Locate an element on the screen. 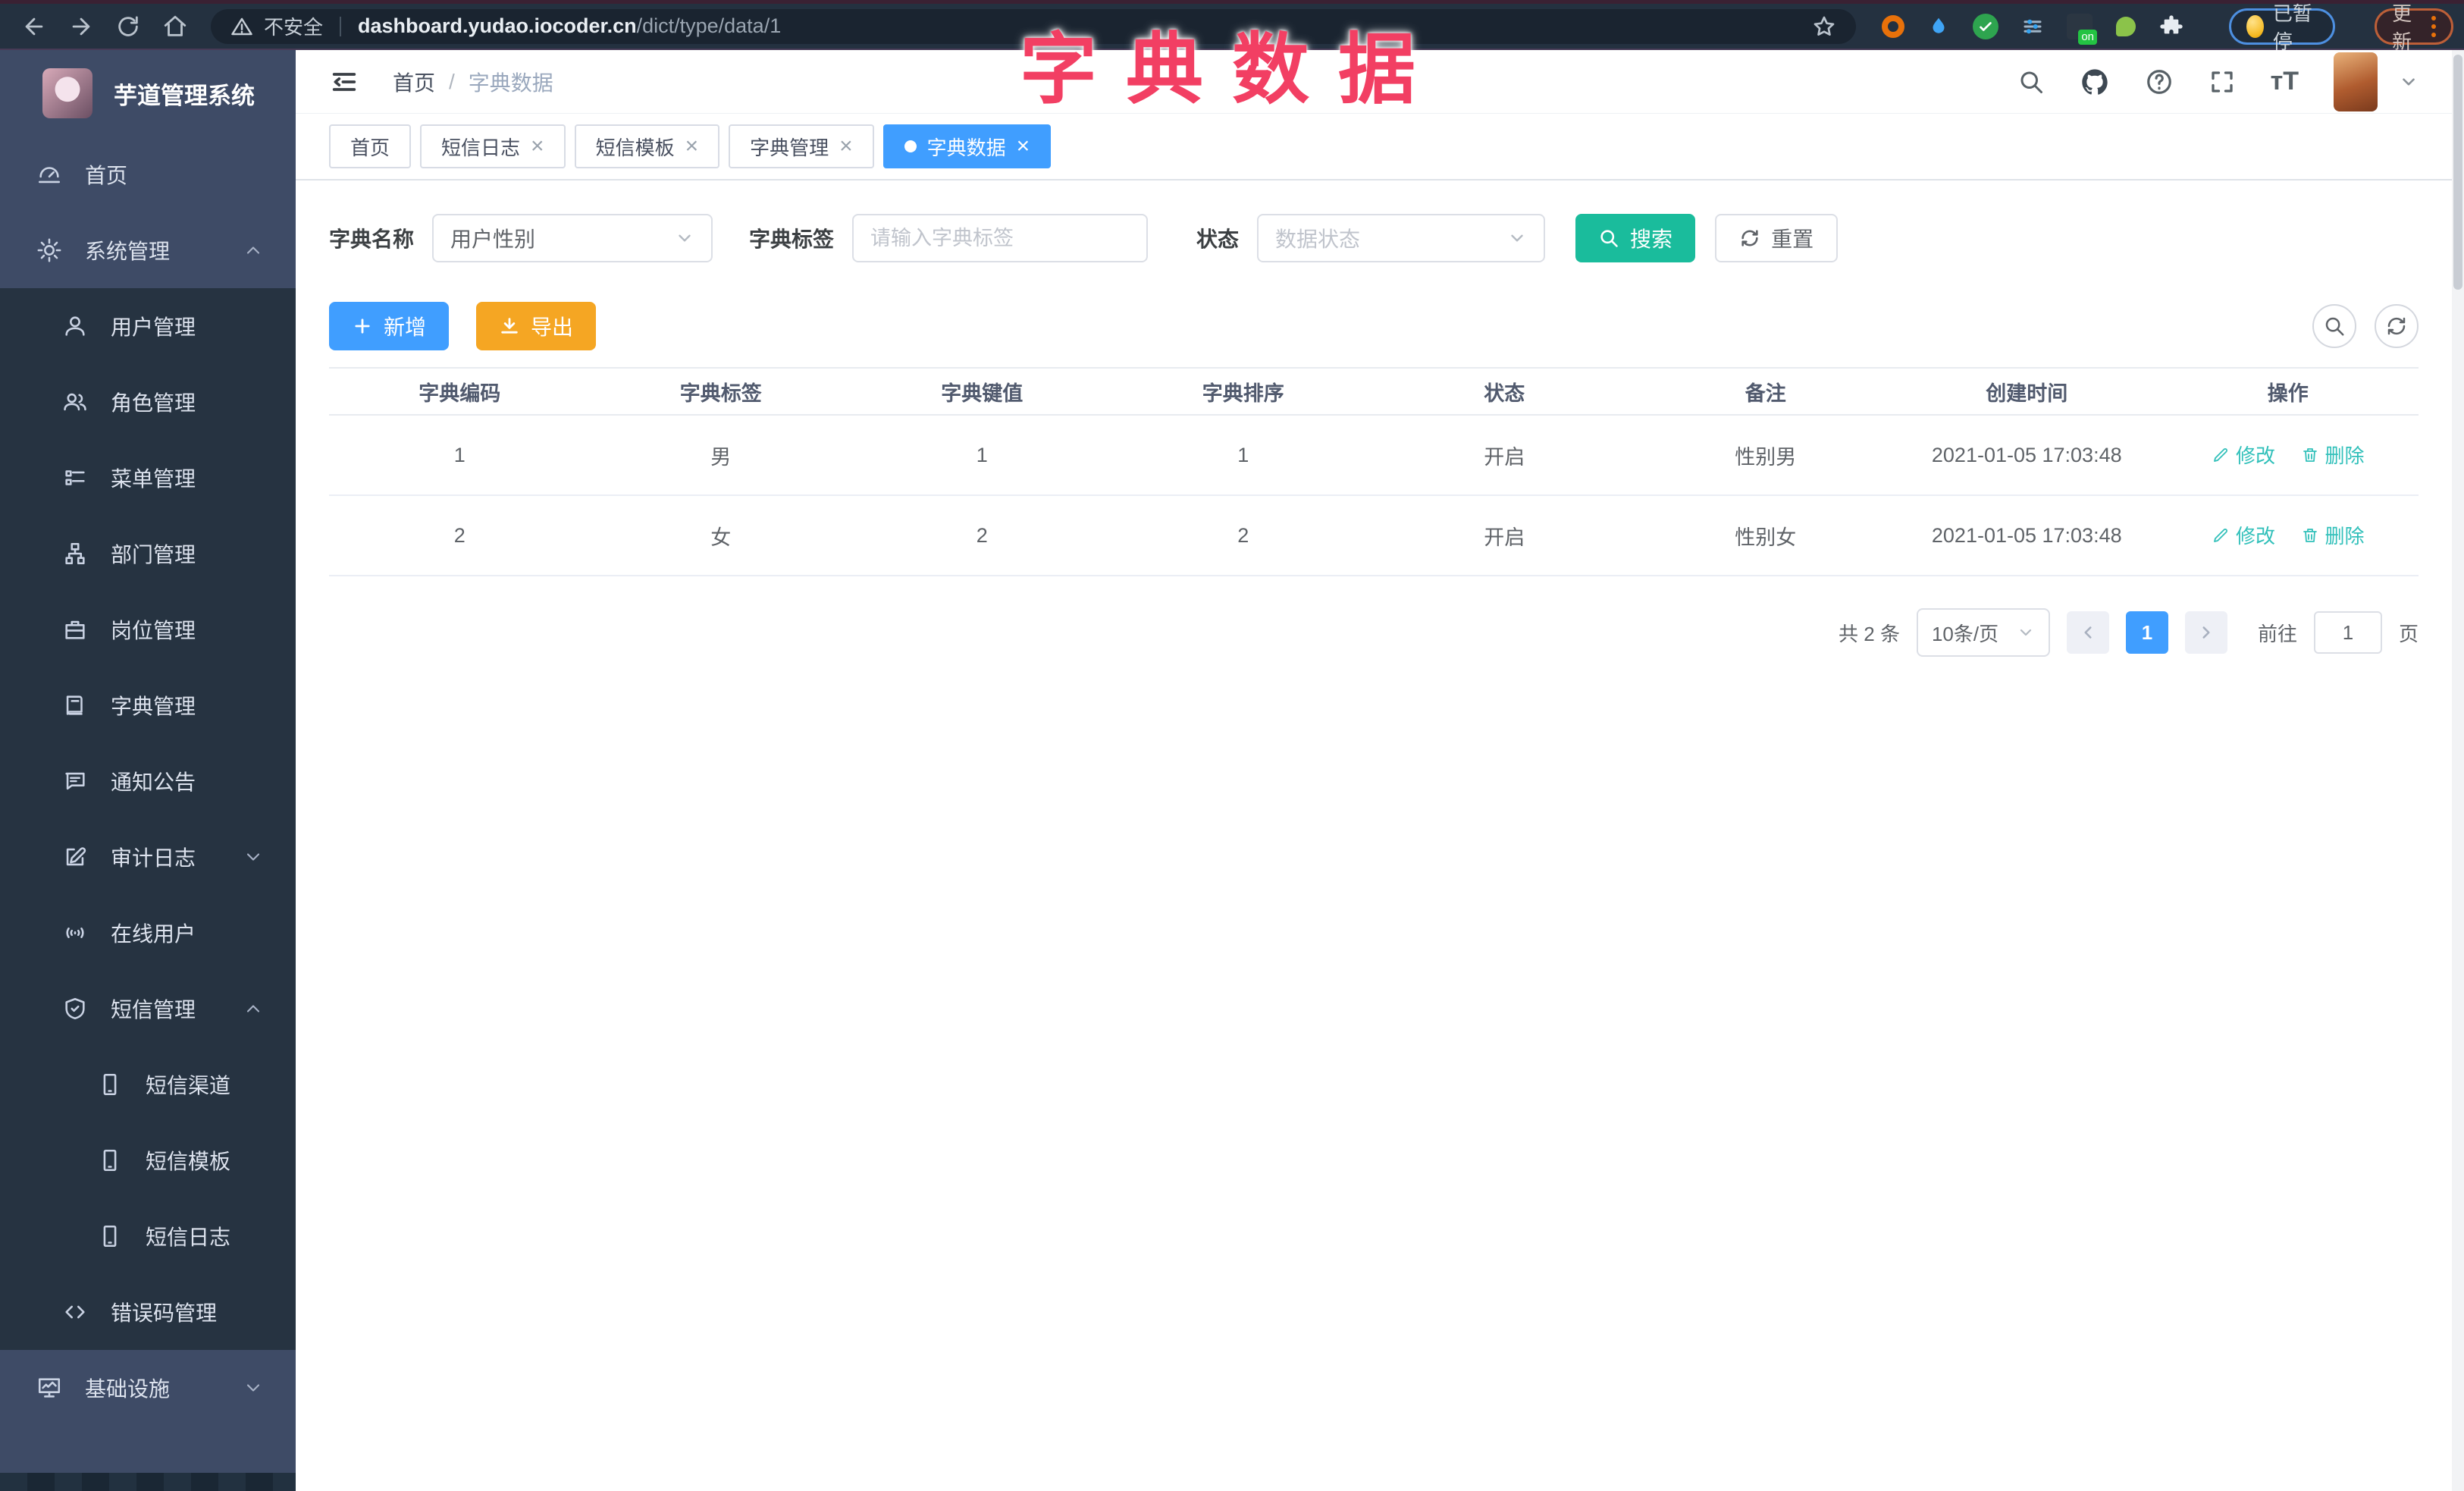 The height and width of the screenshot is (1491, 2464). export-button: 导出 is located at coordinates (536, 326).